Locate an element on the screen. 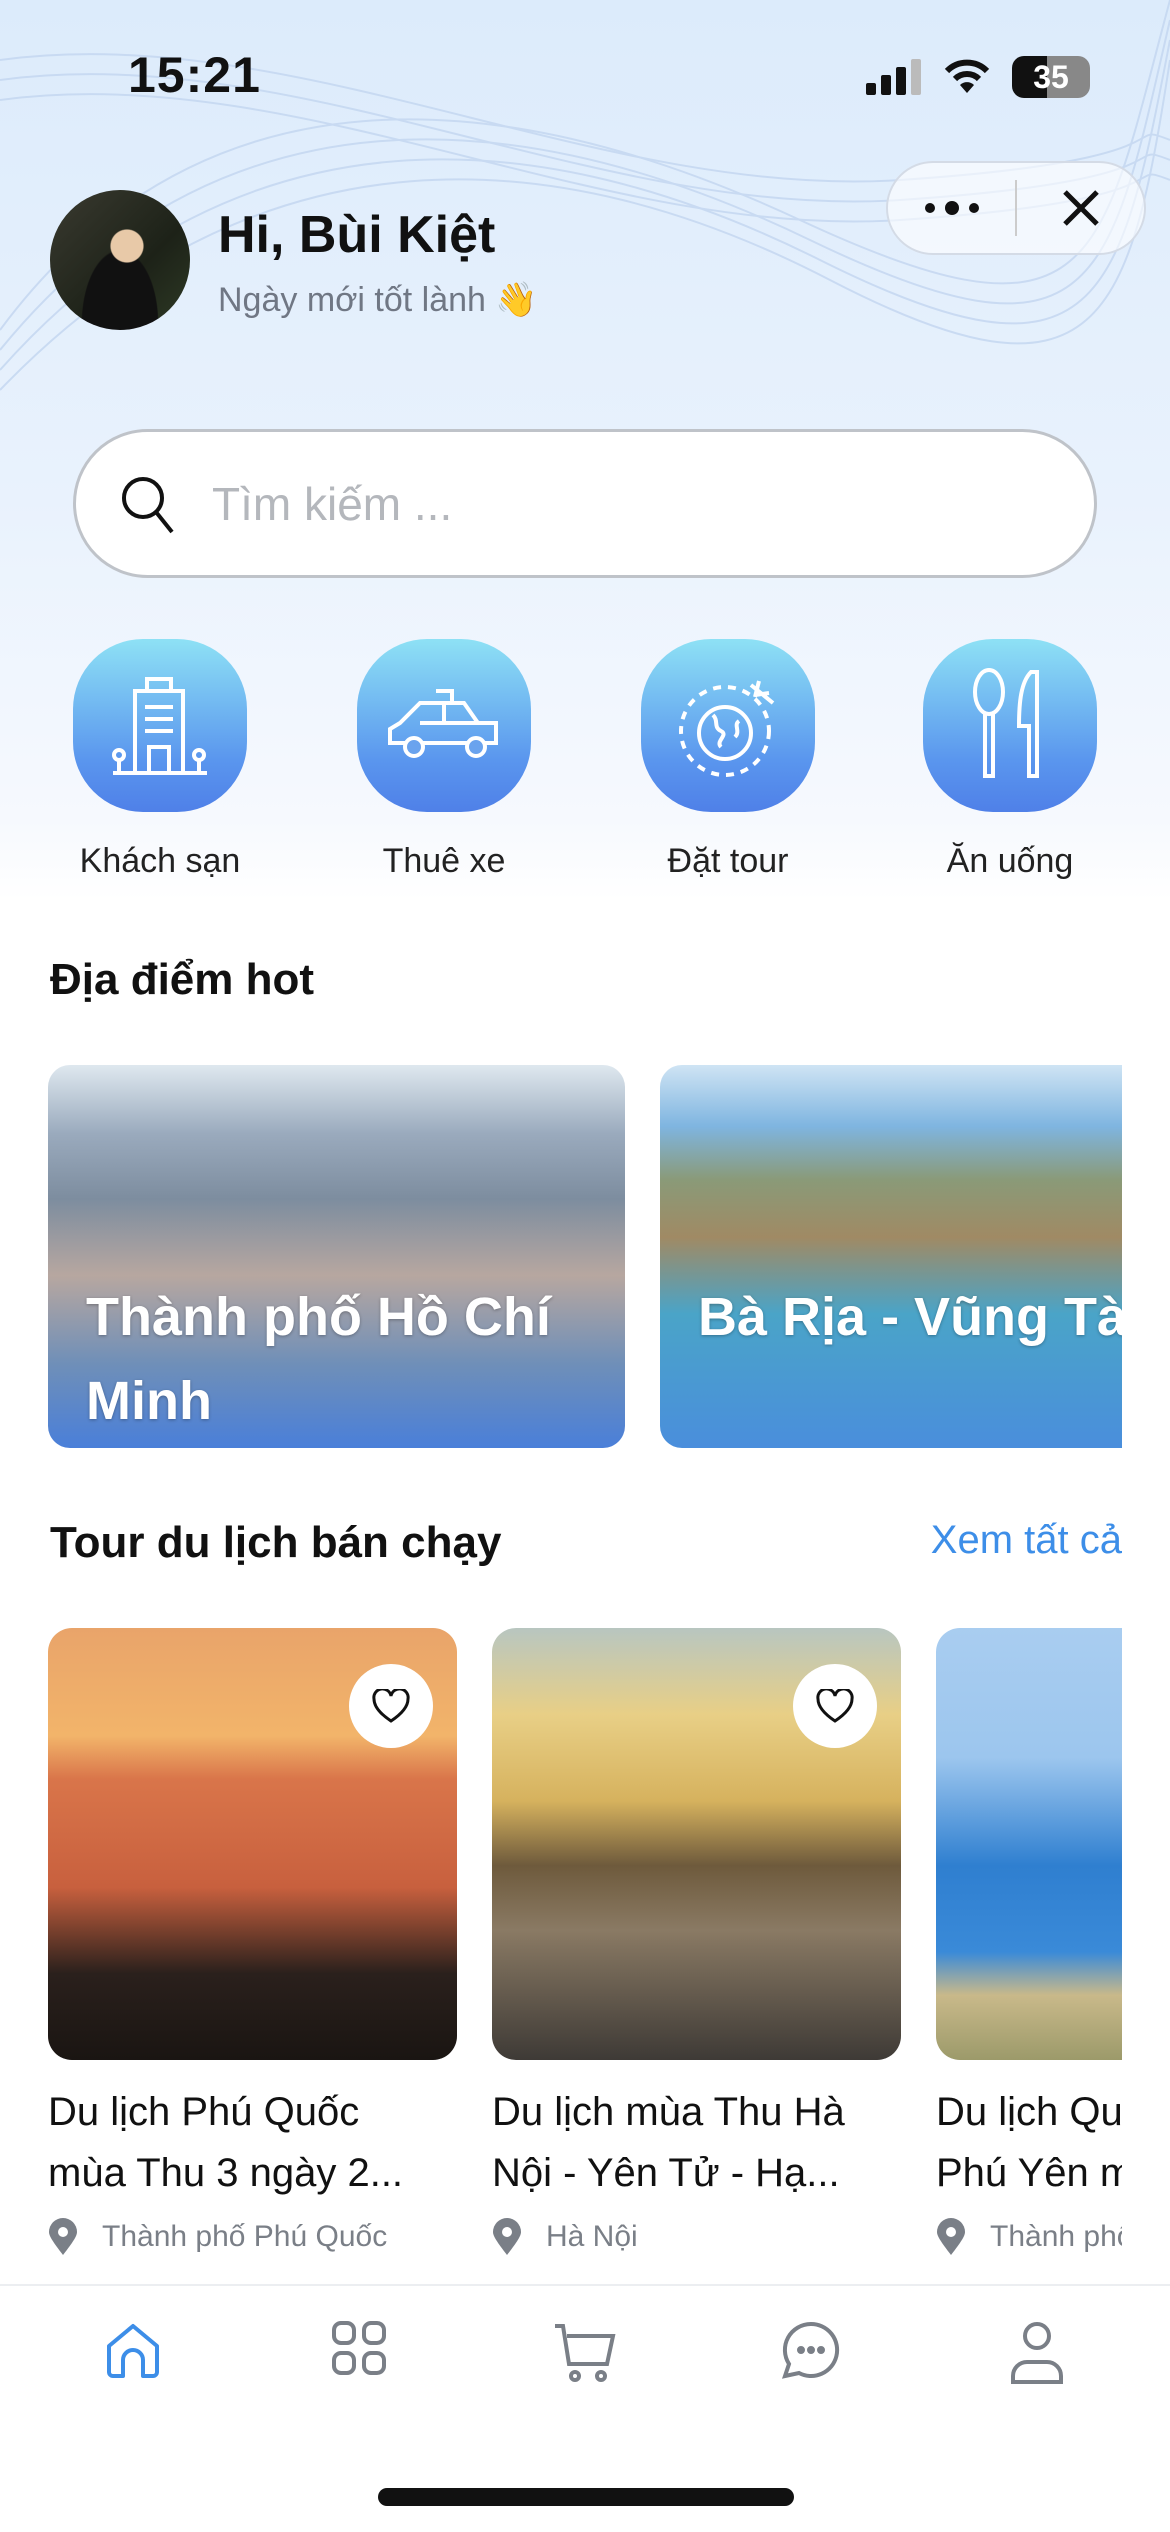 The width and height of the screenshot is (1170, 2532). greeting-subtitle: Ngày mới tốt lành 👋 is located at coordinates (378, 300).